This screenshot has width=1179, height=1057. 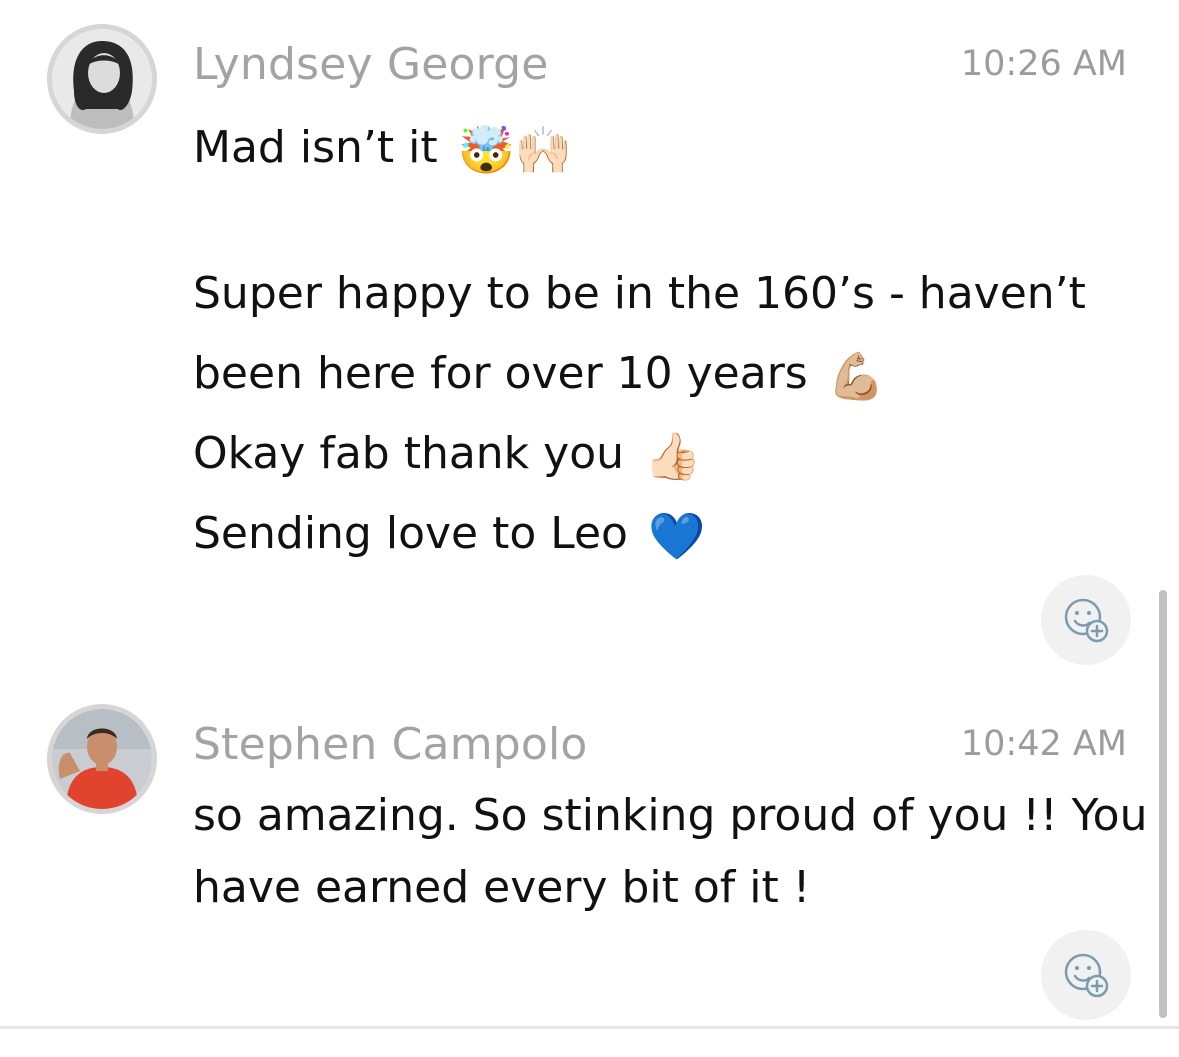 I want to click on scrollbar, so click(x=1163, y=804).